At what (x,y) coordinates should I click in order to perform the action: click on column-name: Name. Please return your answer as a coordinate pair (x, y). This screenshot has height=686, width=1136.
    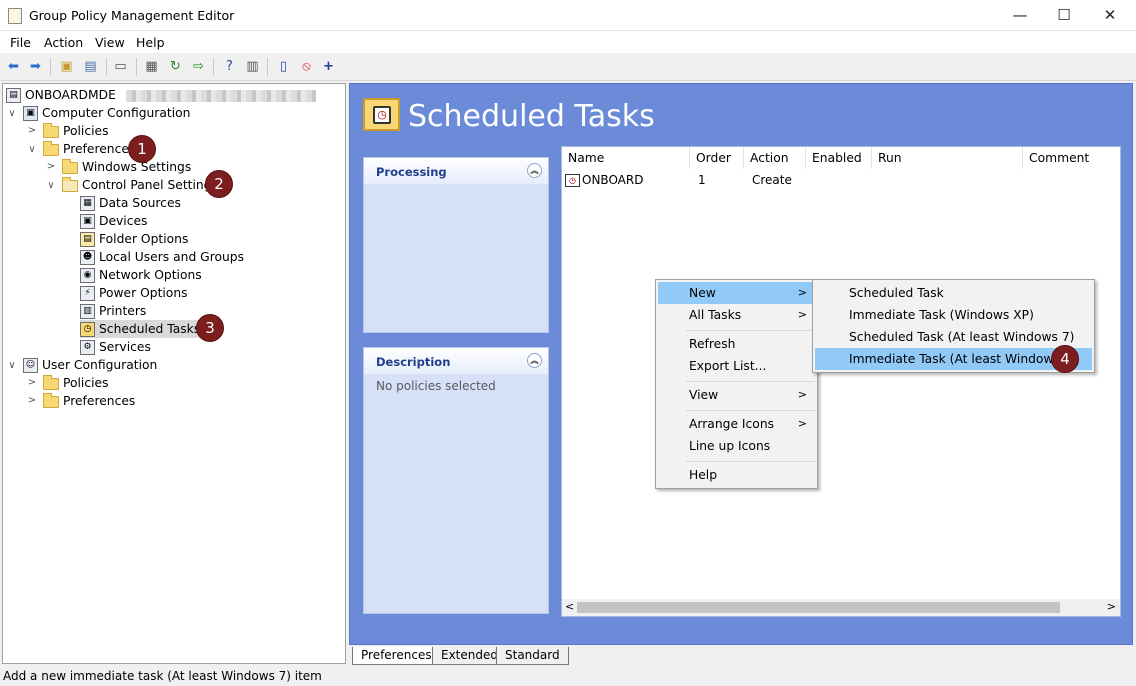
    Looking at the image, I should click on (626, 158).